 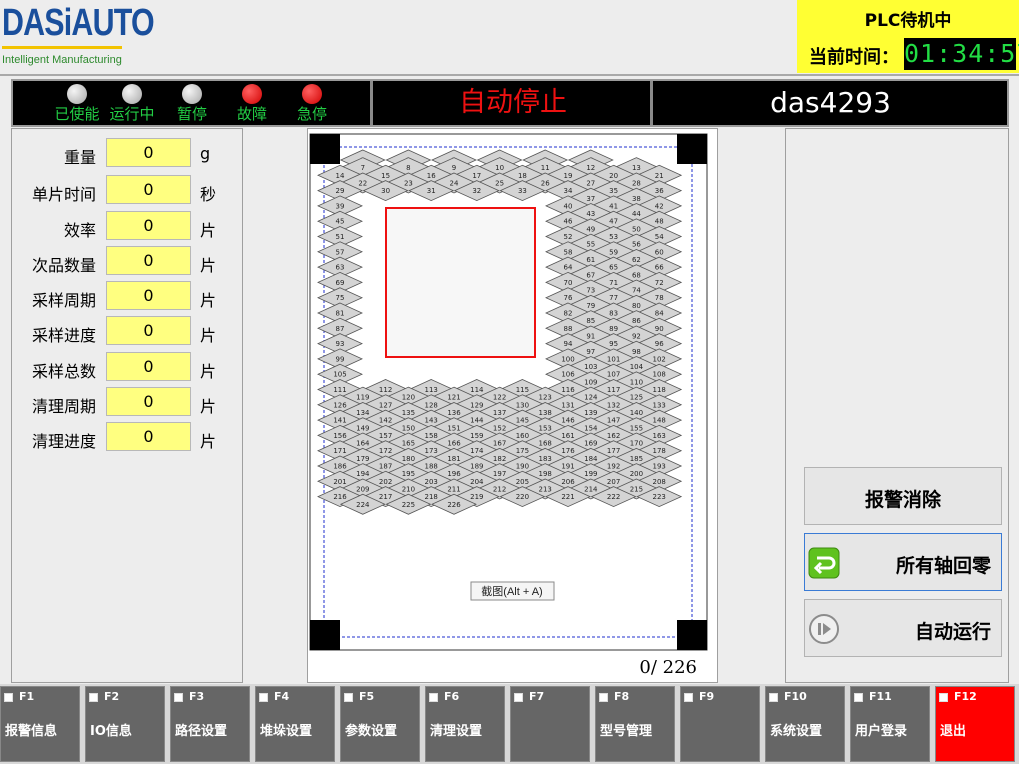 What do you see at coordinates (499, 413) in the screenshot?
I see `tray-slot-number: 137` at bounding box center [499, 413].